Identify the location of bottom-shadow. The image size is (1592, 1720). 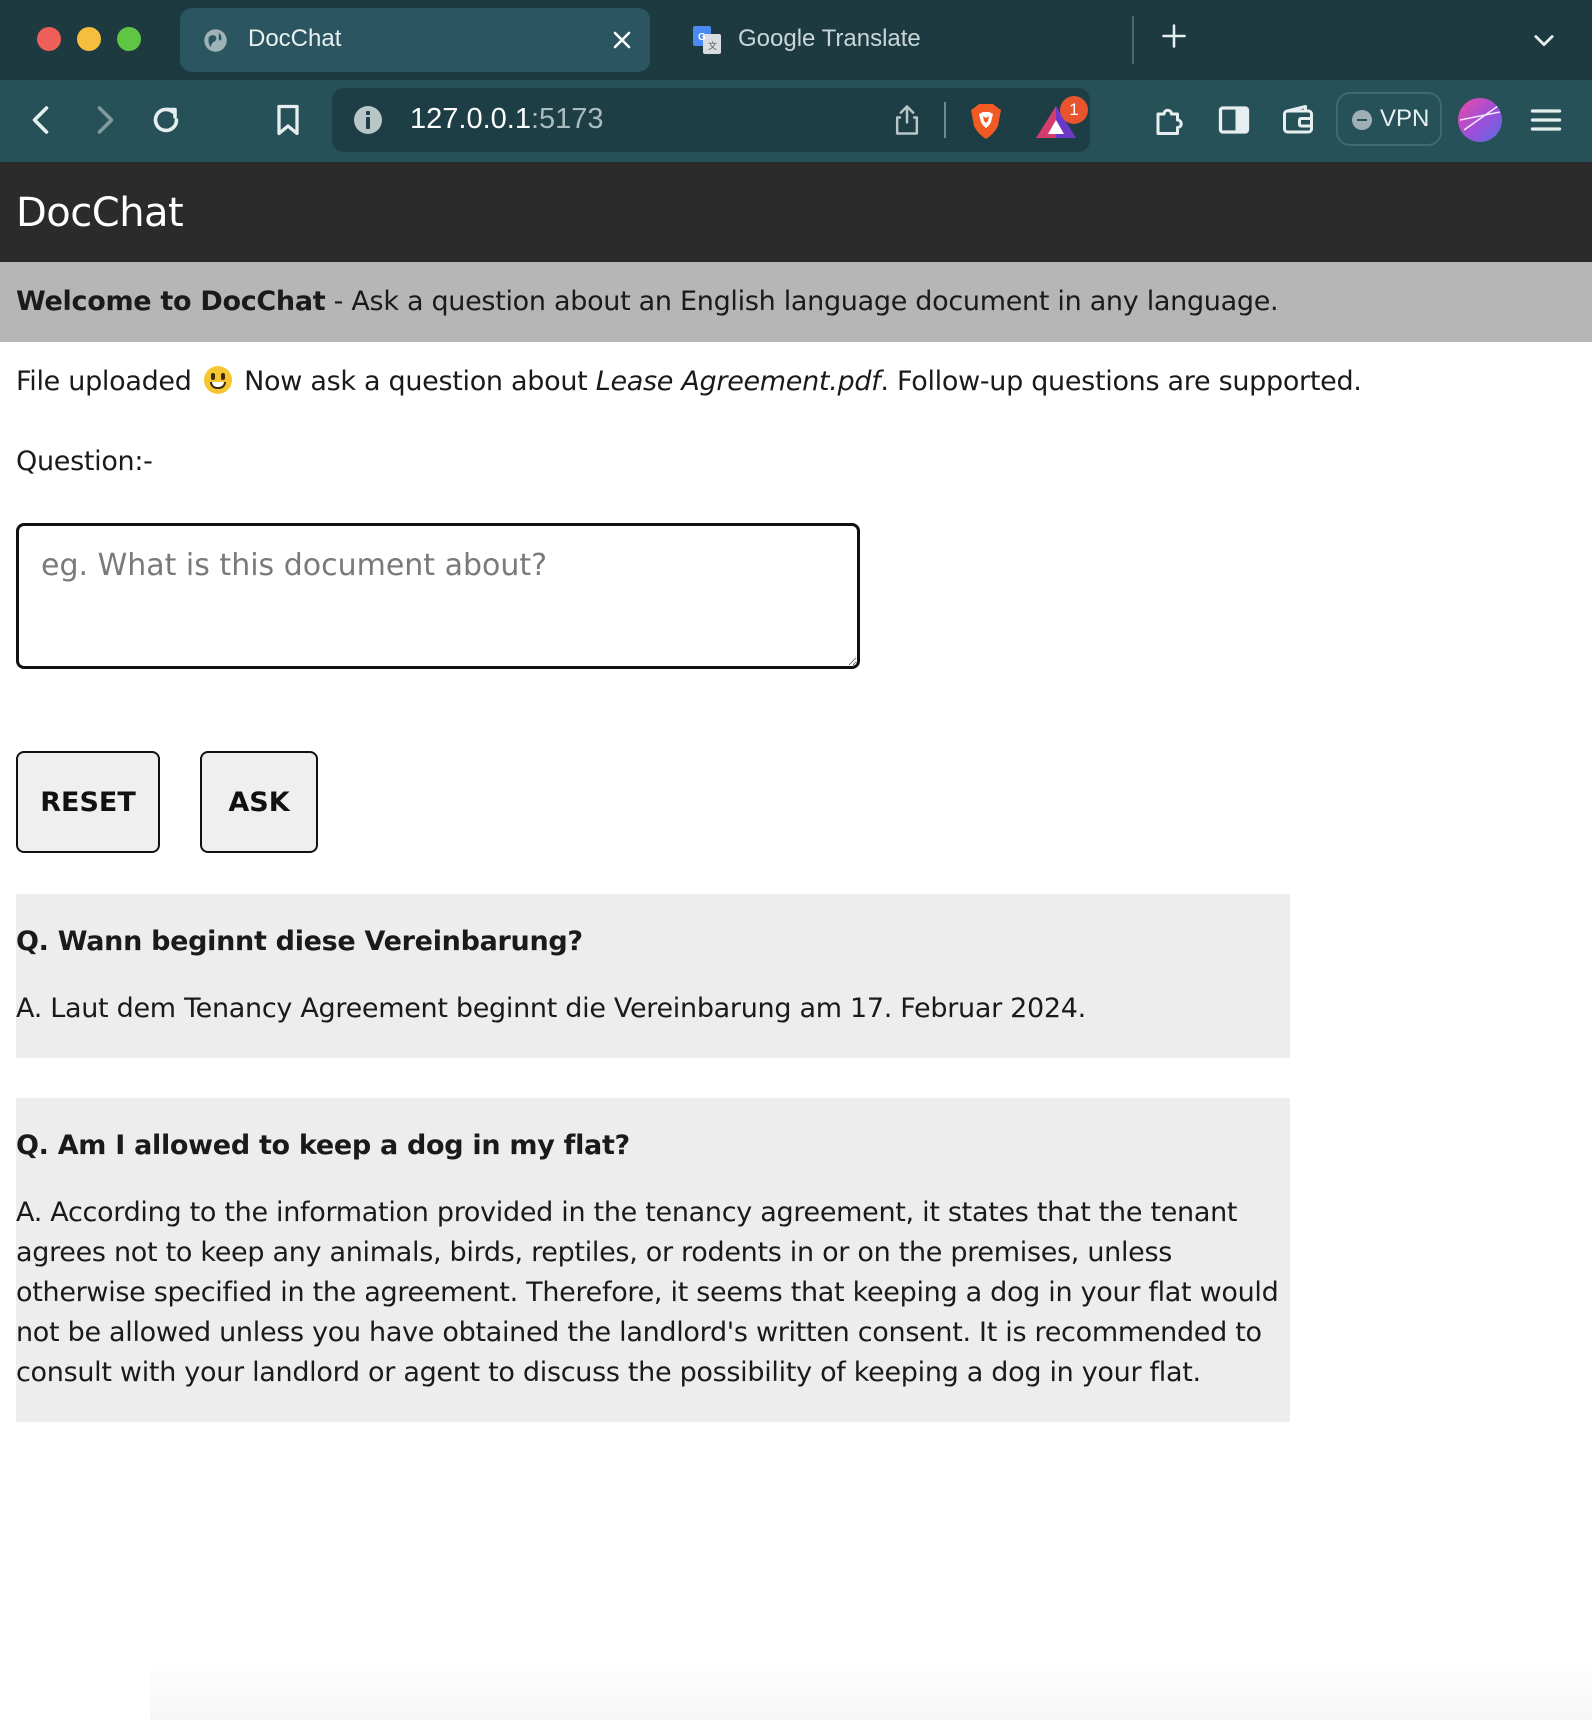
(871, 1690).